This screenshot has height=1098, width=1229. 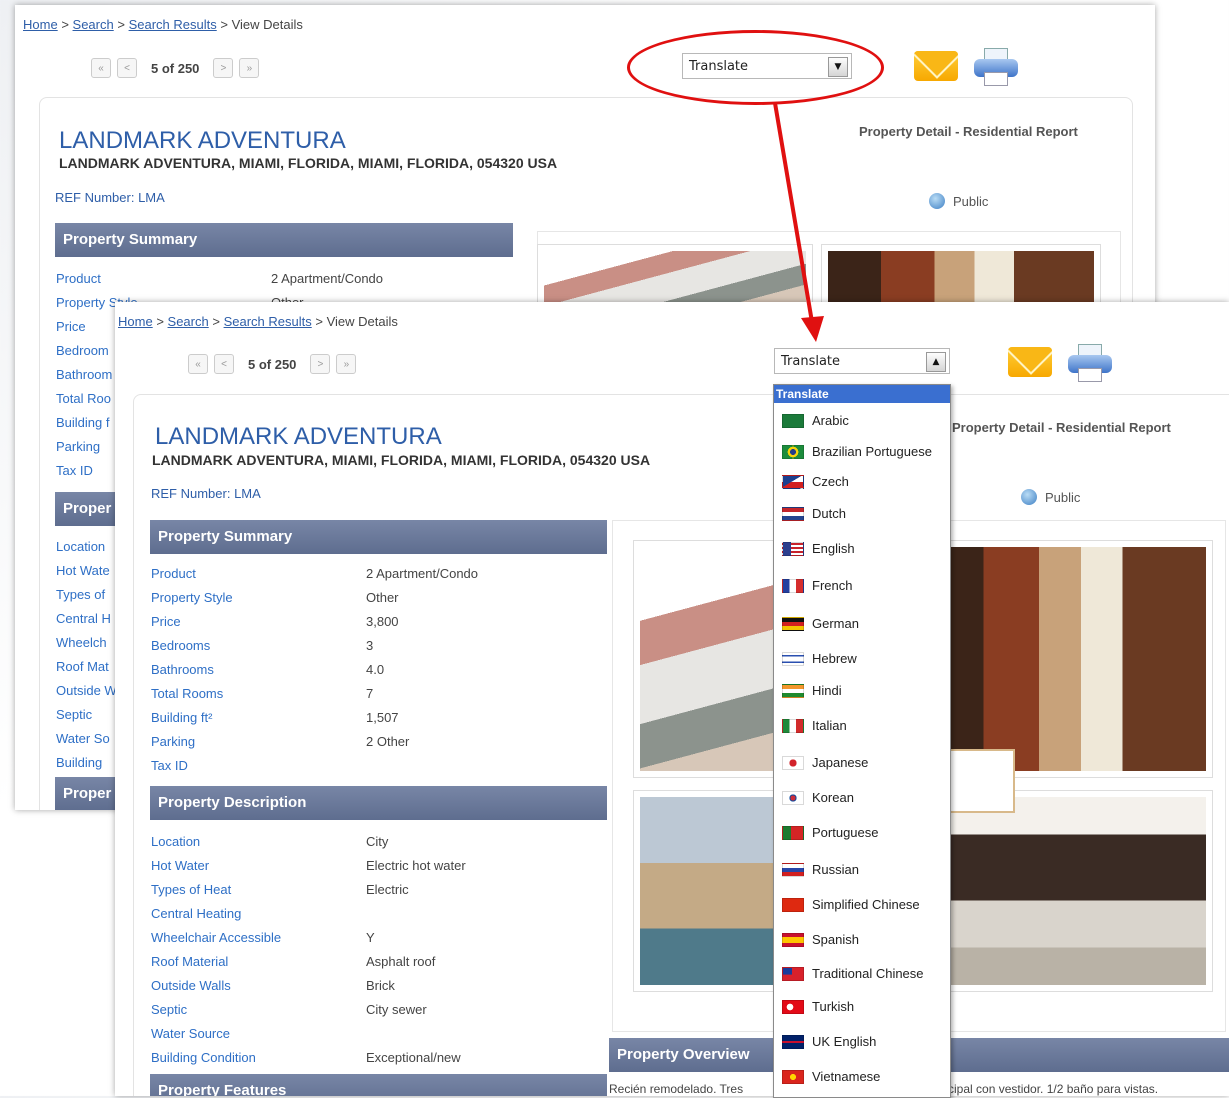 I want to click on summary-key: Bedroom, so click(x=82, y=350).